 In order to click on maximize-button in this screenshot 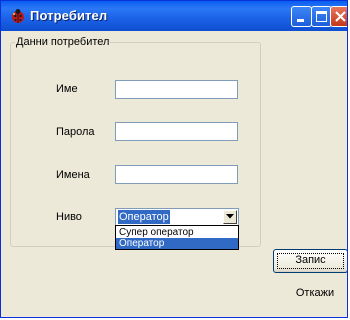, I will do `click(321, 16)`.